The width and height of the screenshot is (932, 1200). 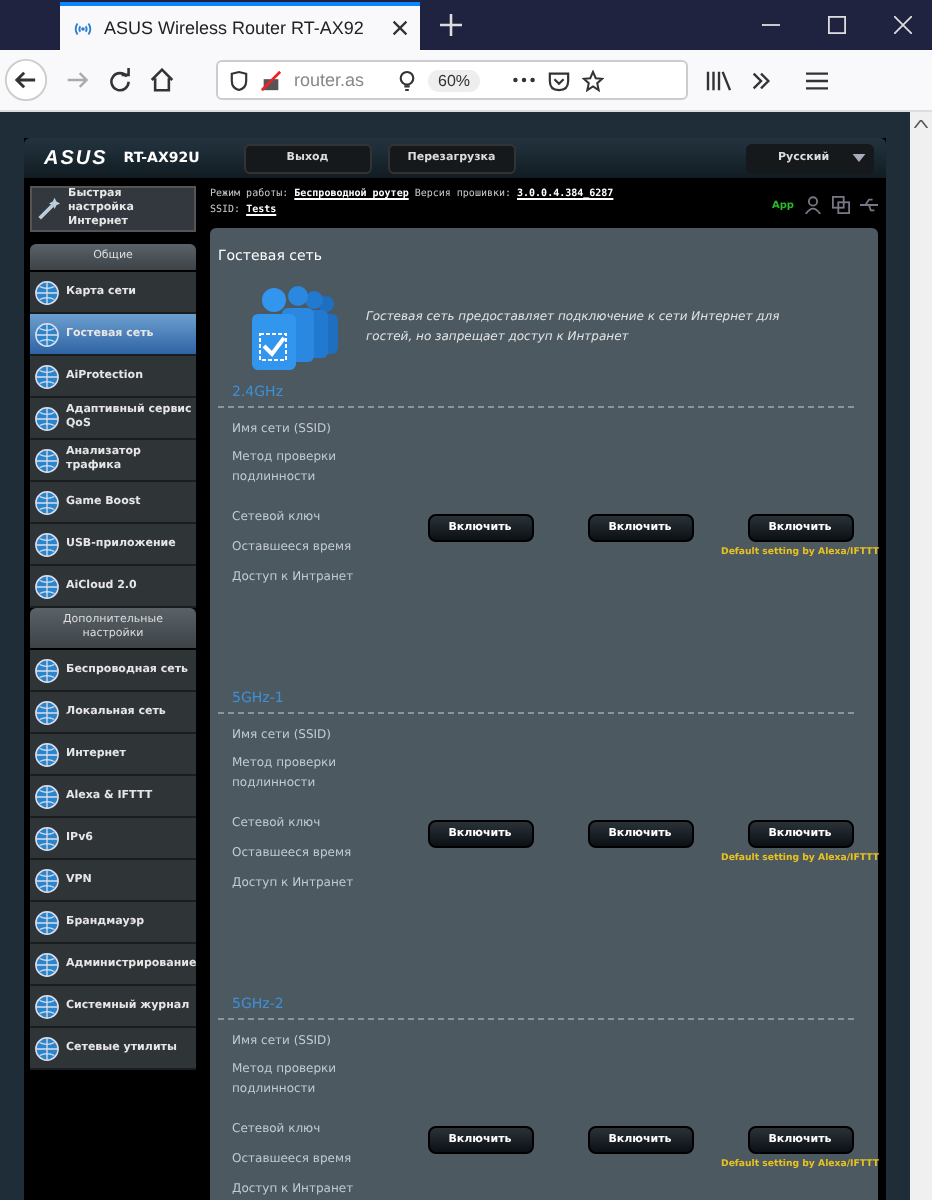 What do you see at coordinates (761, 80) in the screenshot?
I see `overflow-icon` at bounding box center [761, 80].